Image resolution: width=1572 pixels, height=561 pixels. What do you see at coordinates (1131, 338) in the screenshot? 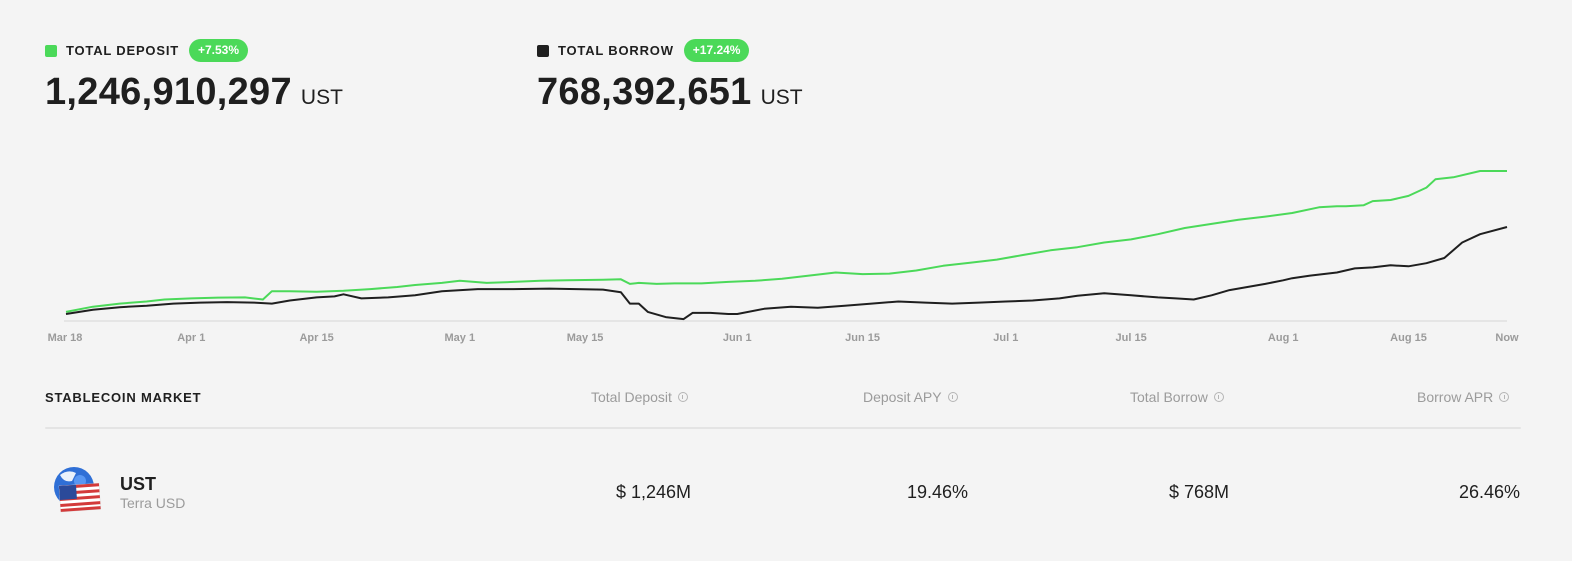
I see `x-tick-label: Jul 15` at bounding box center [1131, 338].